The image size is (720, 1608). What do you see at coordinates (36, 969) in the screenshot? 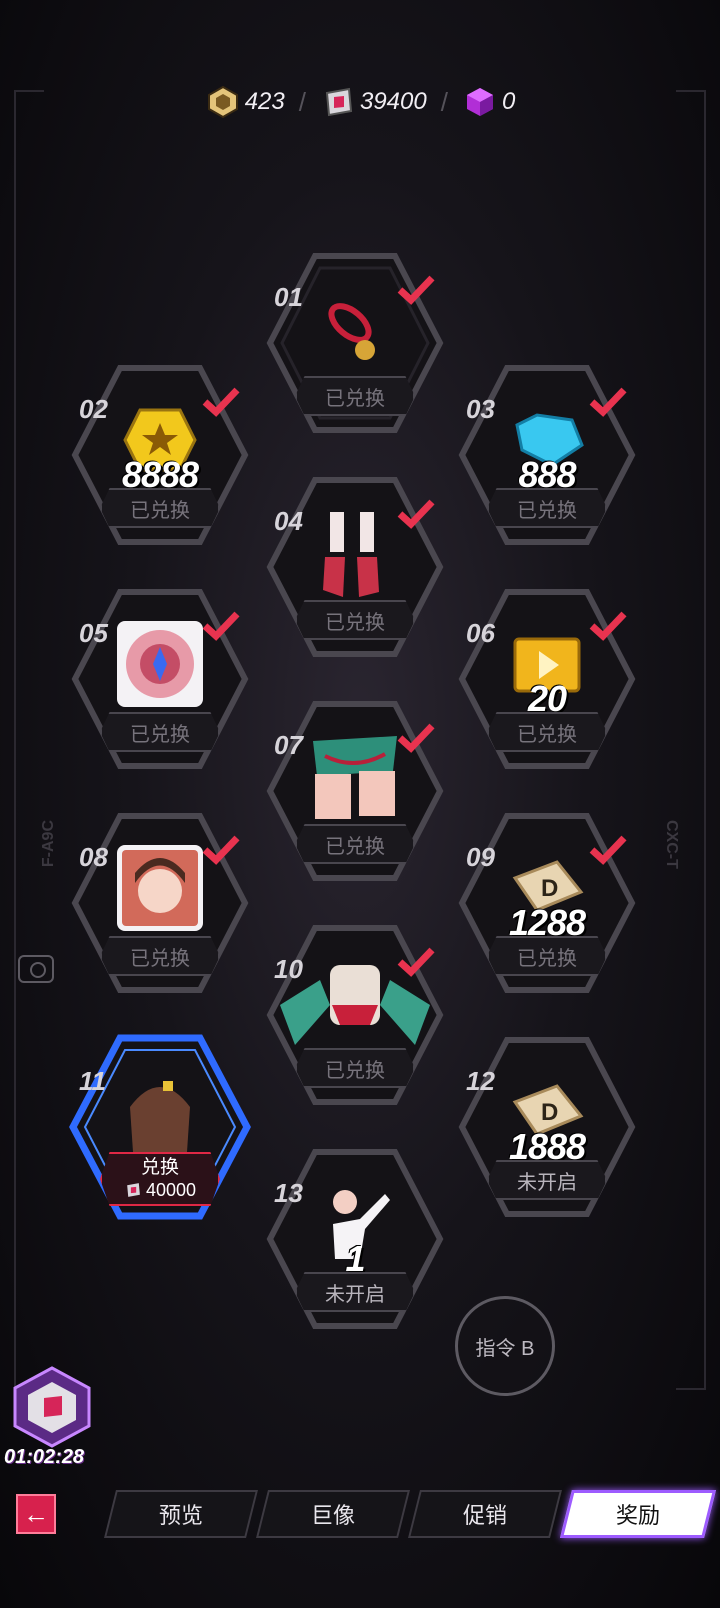
I see `camera-icon` at bounding box center [36, 969].